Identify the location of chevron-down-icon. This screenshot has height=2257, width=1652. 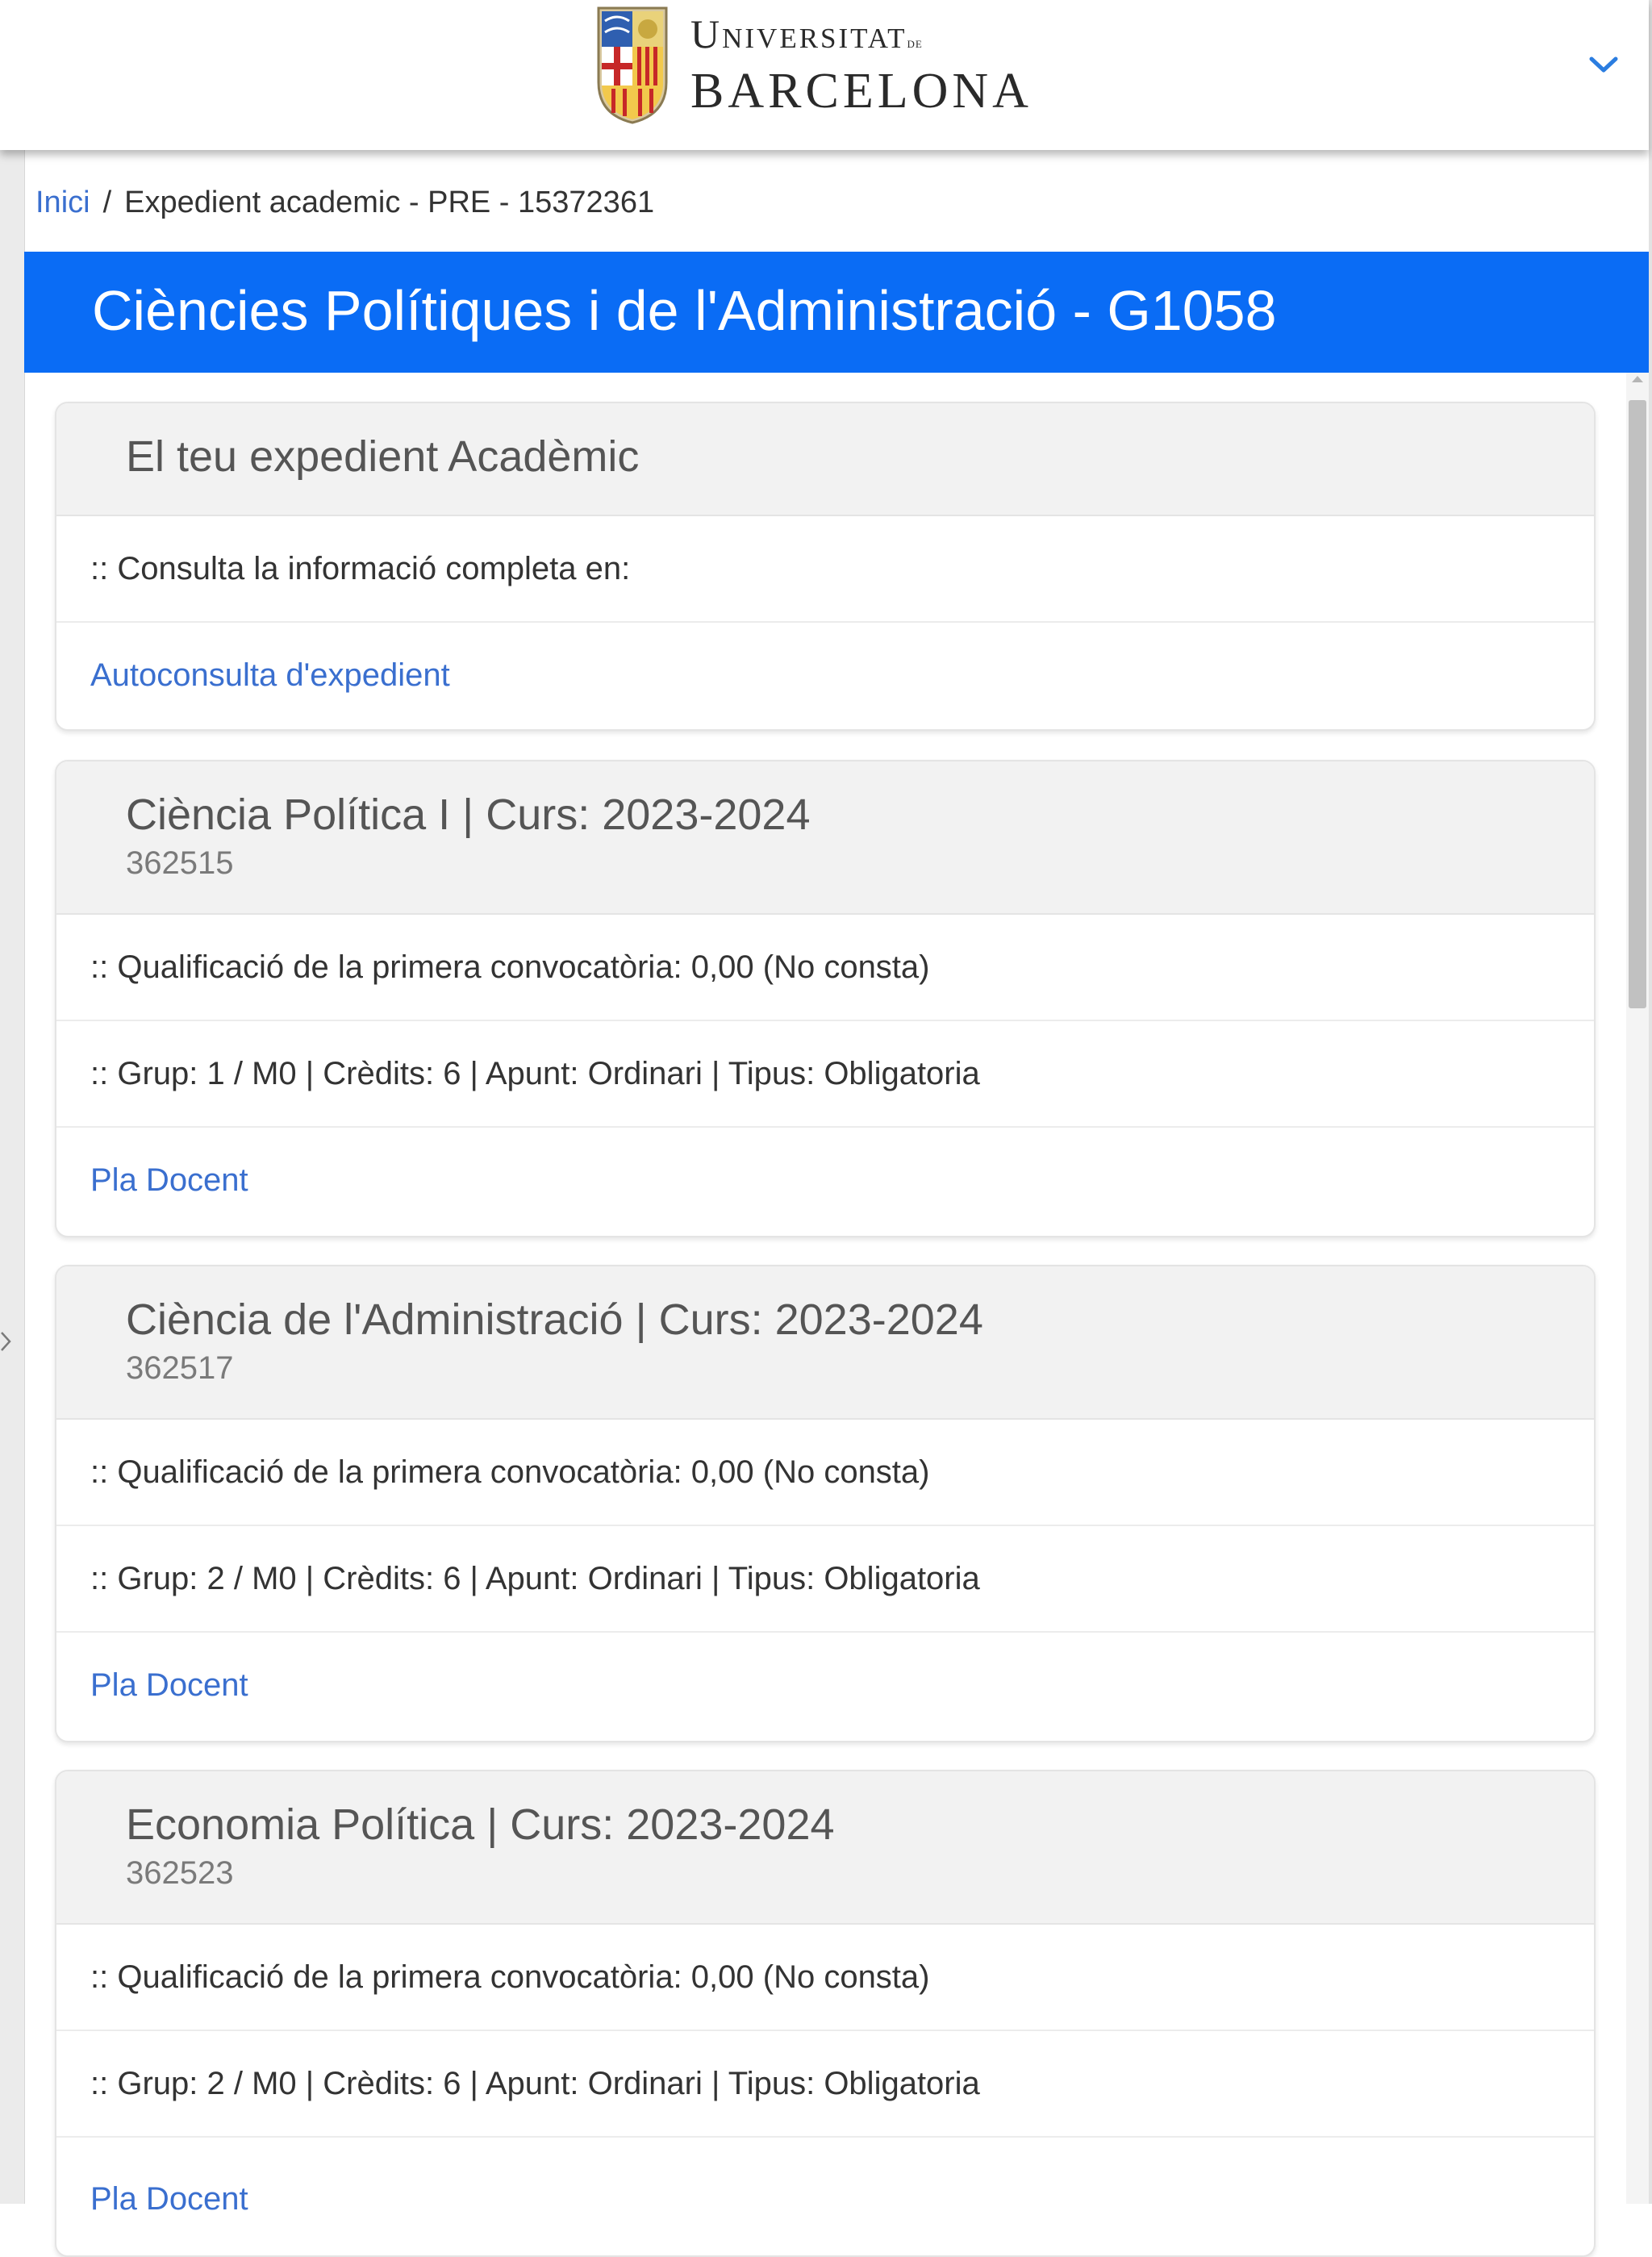
(1603, 64).